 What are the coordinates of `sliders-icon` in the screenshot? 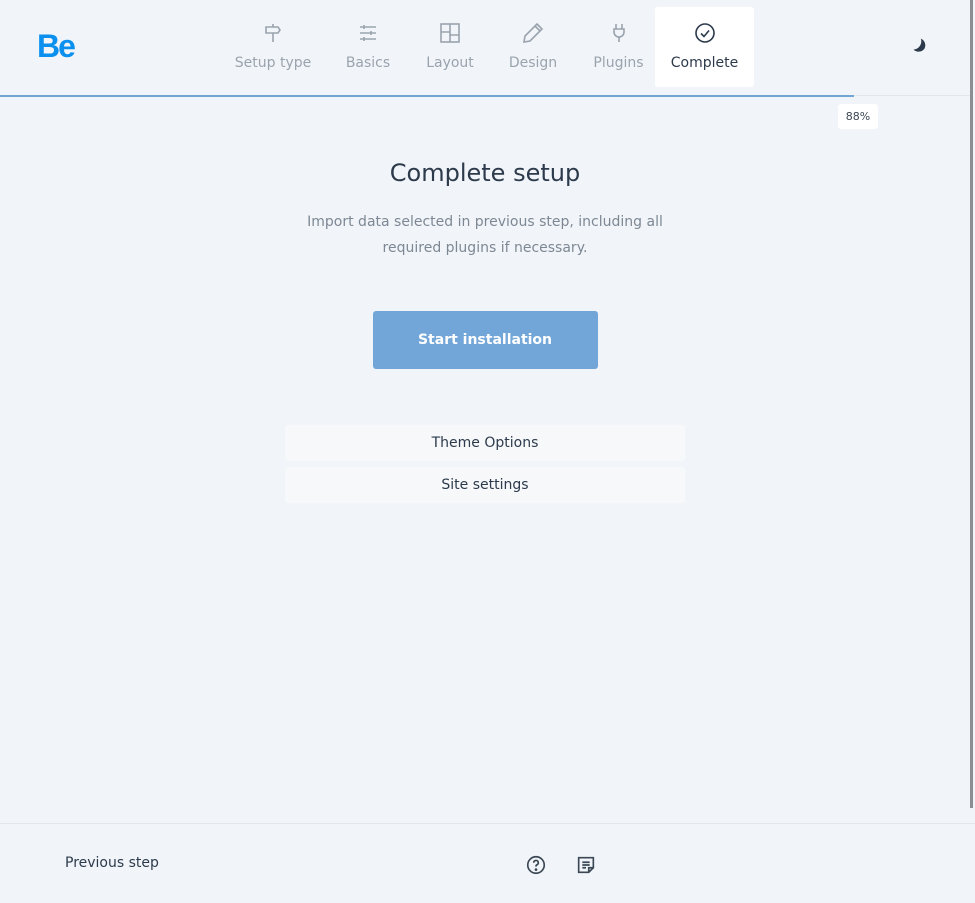 It's located at (368, 33).